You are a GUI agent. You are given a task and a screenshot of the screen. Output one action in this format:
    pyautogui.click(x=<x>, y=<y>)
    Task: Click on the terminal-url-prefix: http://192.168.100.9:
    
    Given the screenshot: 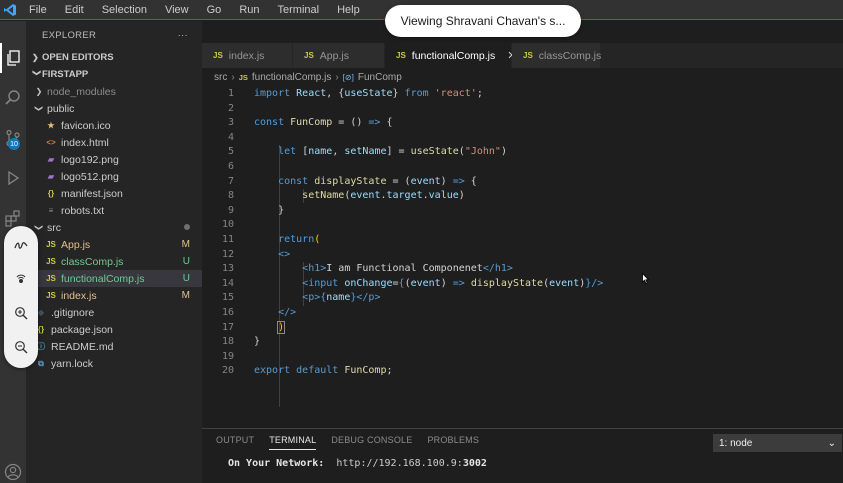 What is the action you would take?
    pyautogui.click(x=399, y=463)
    